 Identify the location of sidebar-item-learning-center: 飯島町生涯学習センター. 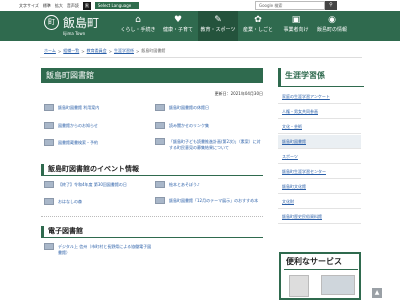
(319, 172).